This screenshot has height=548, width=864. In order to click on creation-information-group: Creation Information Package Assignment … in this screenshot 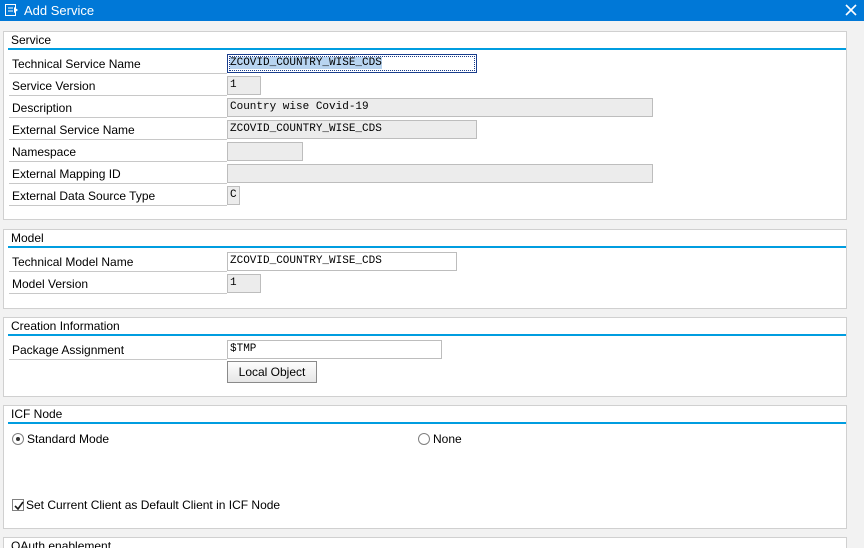, I will do `click(425, 357)`.